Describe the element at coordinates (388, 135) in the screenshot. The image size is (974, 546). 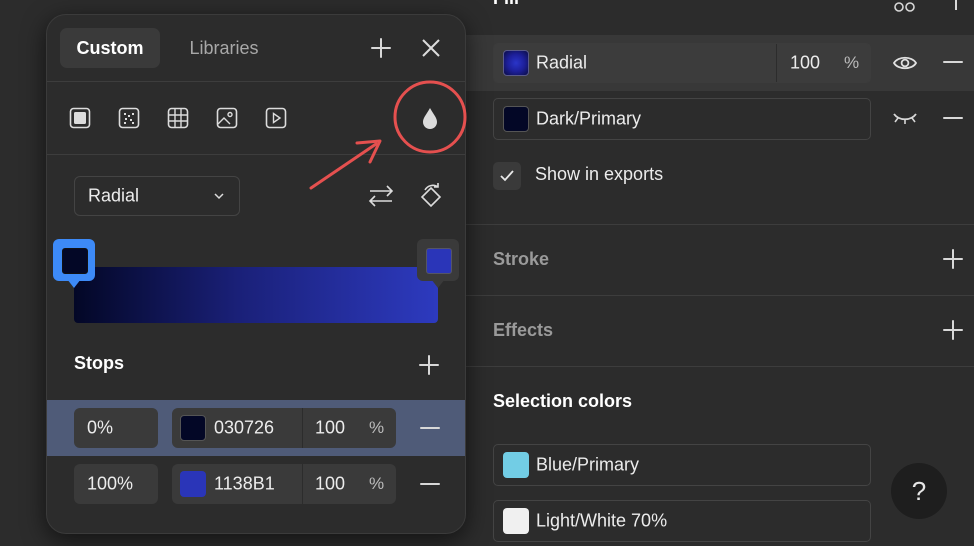
I see `annotation-overlay` at that location.